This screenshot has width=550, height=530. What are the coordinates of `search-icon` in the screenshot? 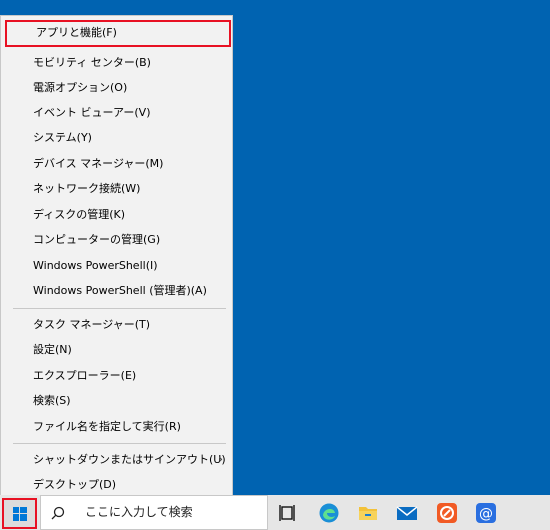 It's located at (58, 513).